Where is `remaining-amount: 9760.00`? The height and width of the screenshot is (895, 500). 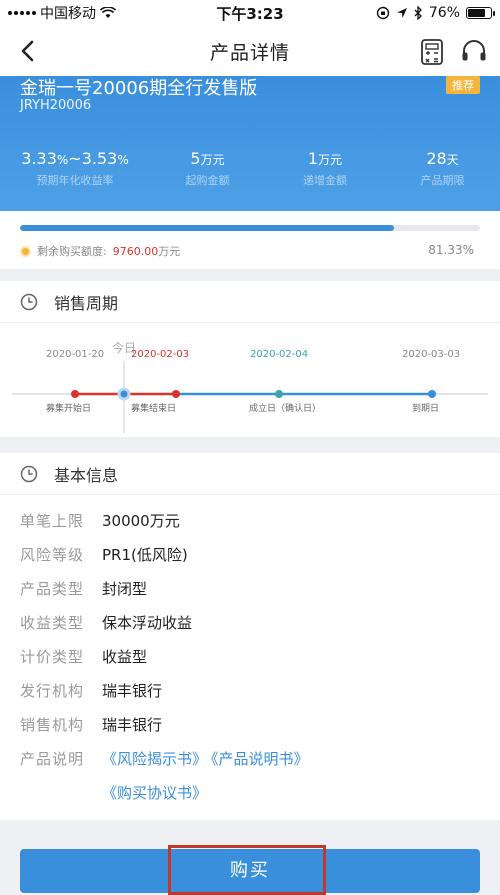 remaining-amount: 9760.00 is located at coordinates (135, 251).